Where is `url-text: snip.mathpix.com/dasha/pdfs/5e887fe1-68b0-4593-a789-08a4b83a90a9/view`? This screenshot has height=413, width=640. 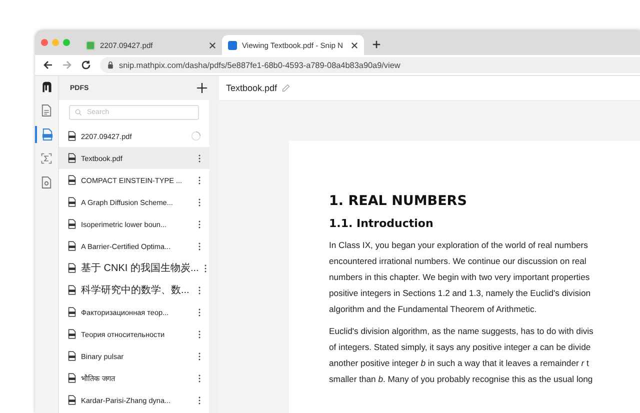 url-text: snip.mathpix.com/dasha/pdfs/5e887fe1-68b0-4593-a789-08a4b83a90a9/view is located at coordinates (259, 65).